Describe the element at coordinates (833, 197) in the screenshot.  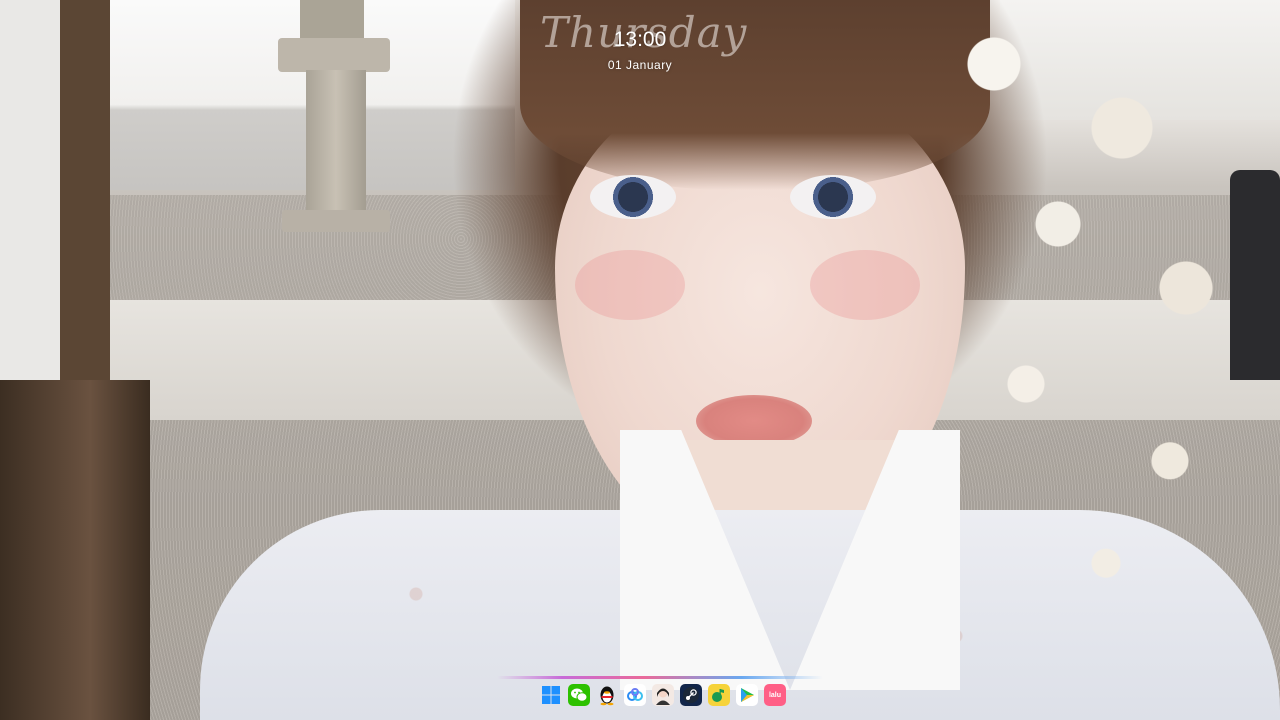
I see `wallpaper-eye-right` at that location.